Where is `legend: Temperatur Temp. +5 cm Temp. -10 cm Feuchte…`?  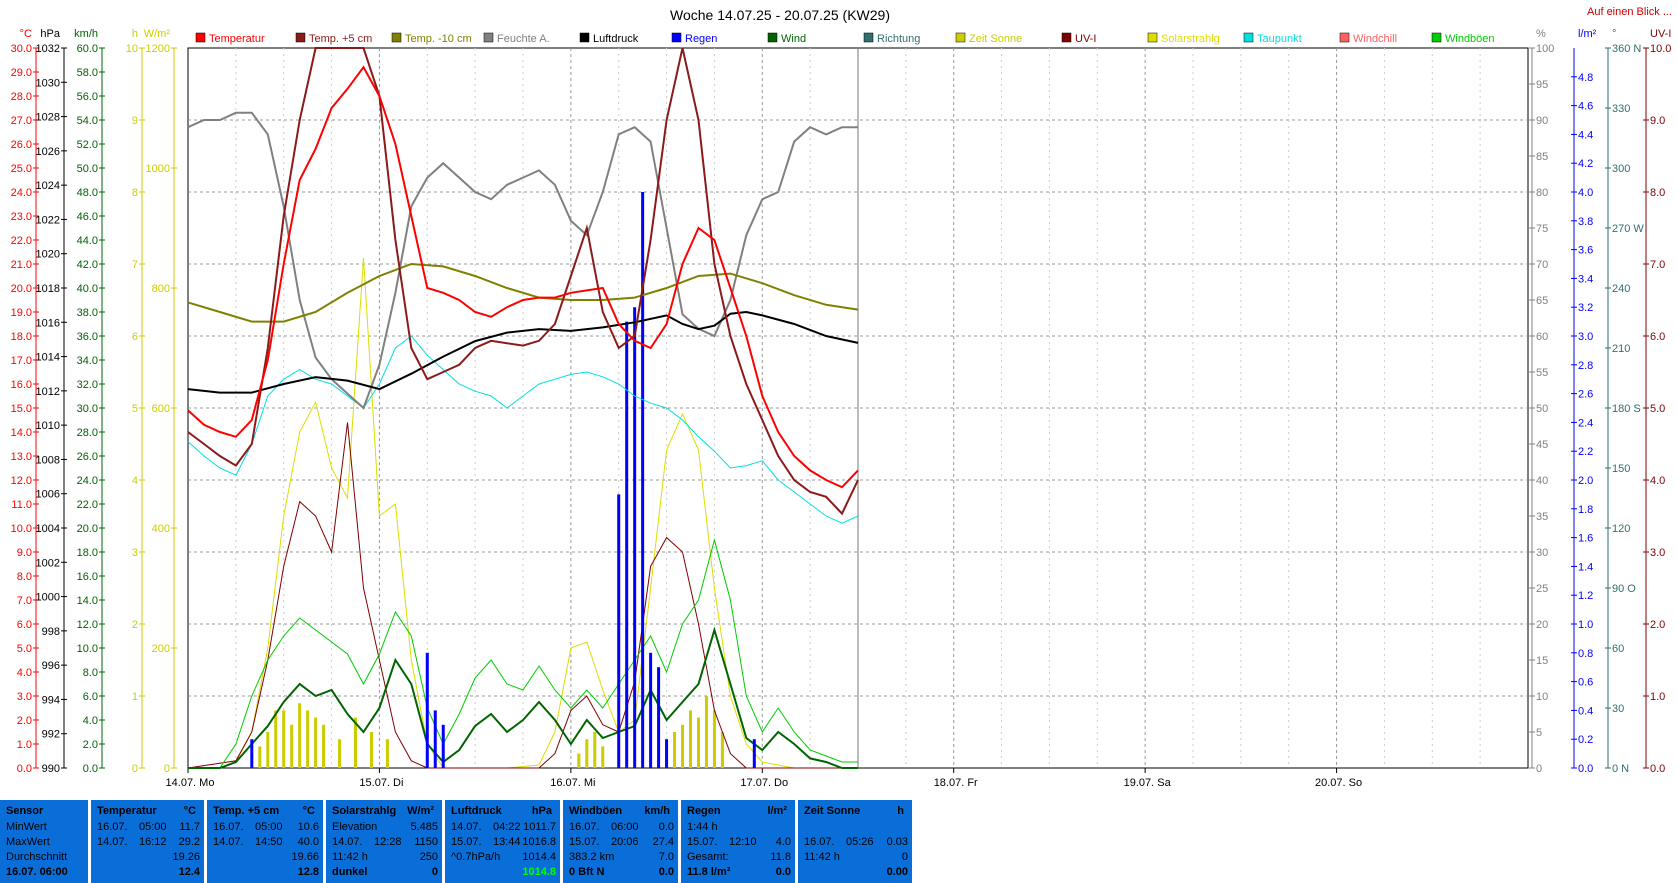
legend: Temperatur Temp. +5 cm Temp. -10 cm Feuchte… is located at coordinates (845, 38).